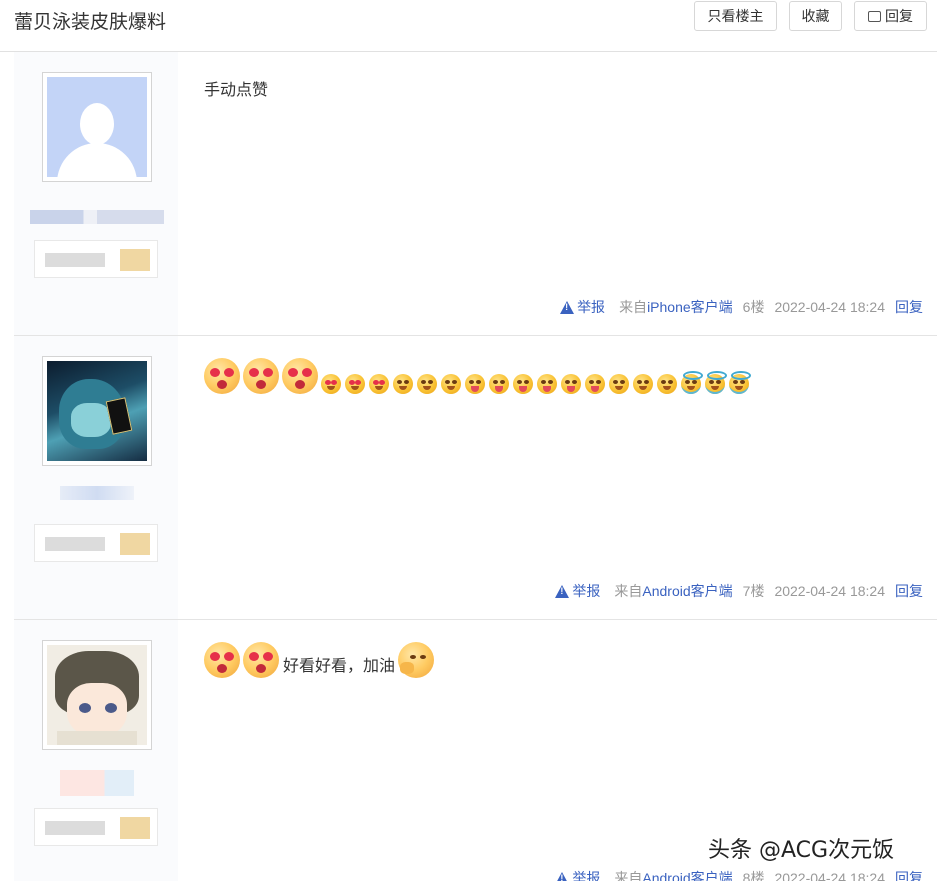  I want to click on reply-button: 回复, so click(890, 16).